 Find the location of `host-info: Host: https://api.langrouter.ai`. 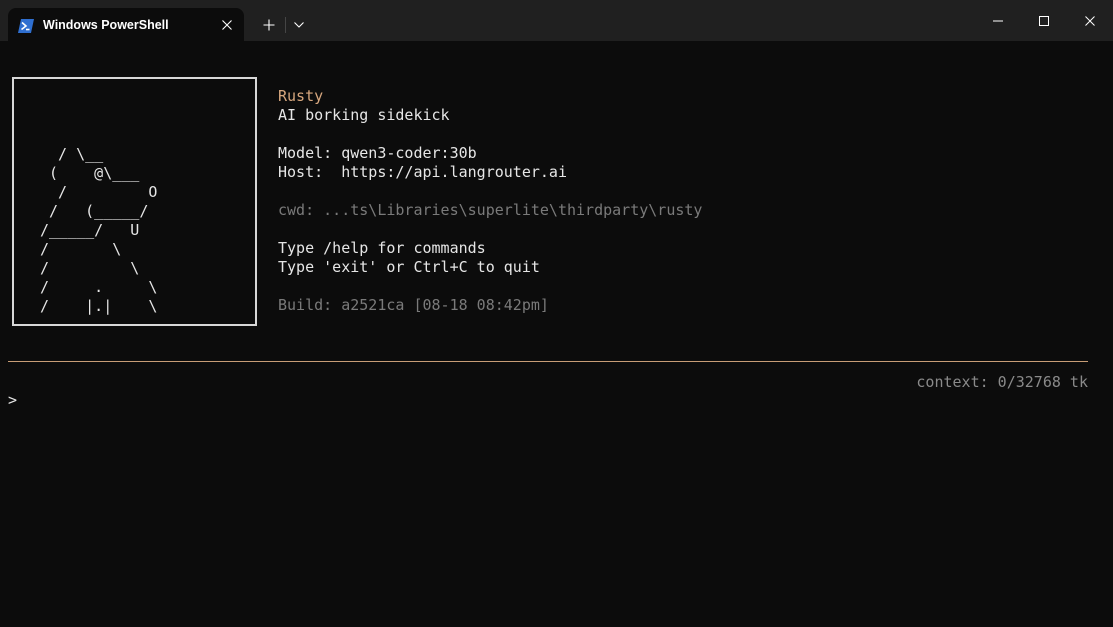

host-info: Host: https://api.langrouter.ai is located at coordinates (422, 172).